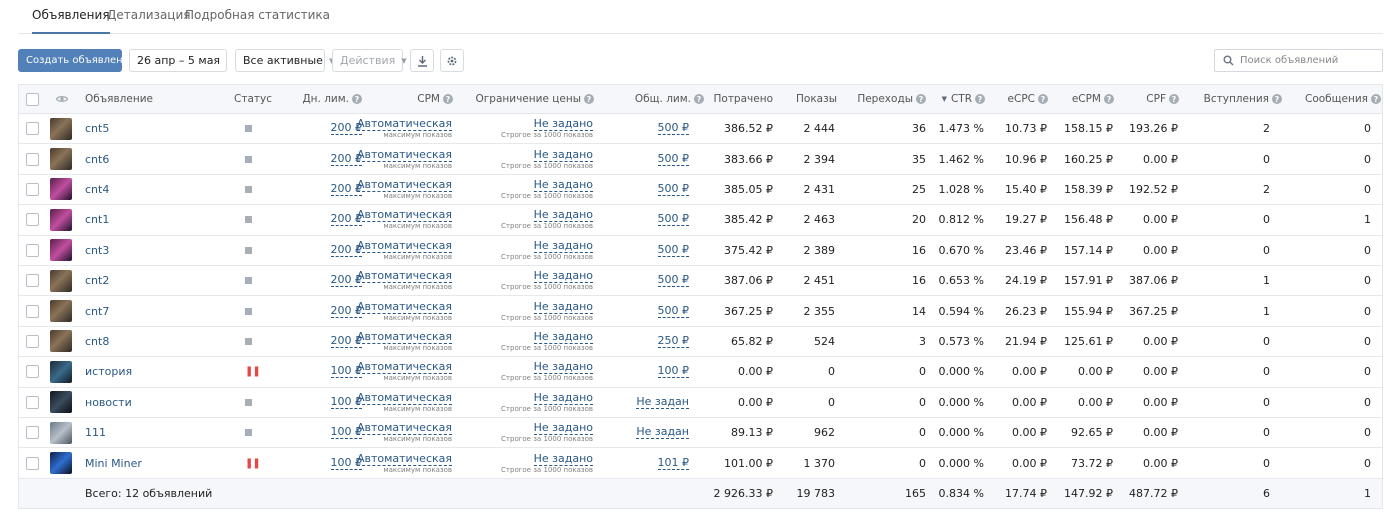 Image resolution: width=1400 pixels, height=520 pixels. Describe the element at coordinates (526, 99) in the screenshot. I see `col-price-limit: Ограничение цены?` at that location.